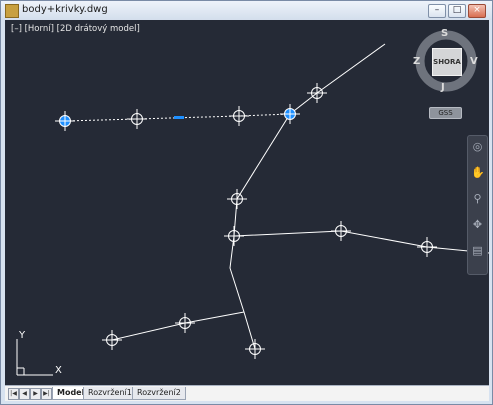 The height and width of the screenshot is (405, 493). I want to click on last-tab-icon: ▶|, so click(46, 394).